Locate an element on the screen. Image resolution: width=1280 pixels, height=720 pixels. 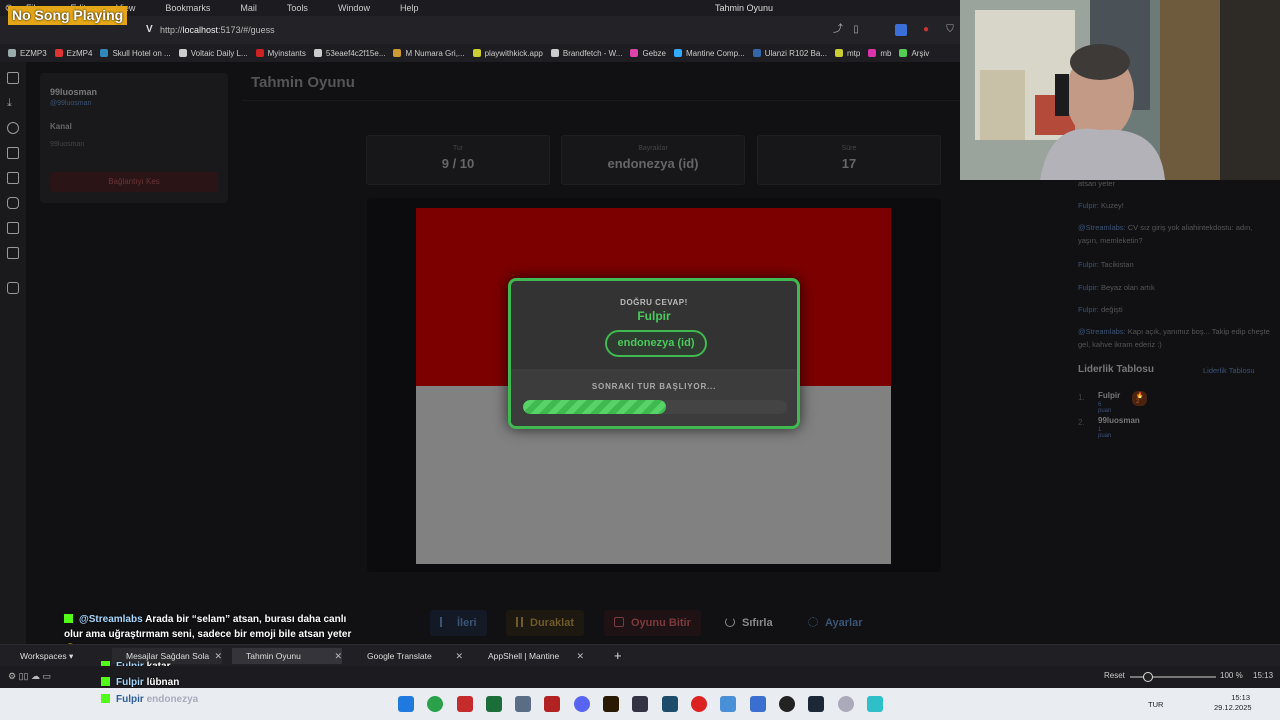
record-app-icon is located at coordinates (699, 704).